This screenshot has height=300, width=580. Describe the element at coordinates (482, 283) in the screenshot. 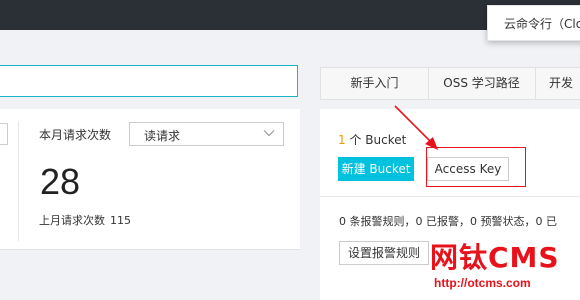

I see `watermark-url: http://otcms.com` at that location.